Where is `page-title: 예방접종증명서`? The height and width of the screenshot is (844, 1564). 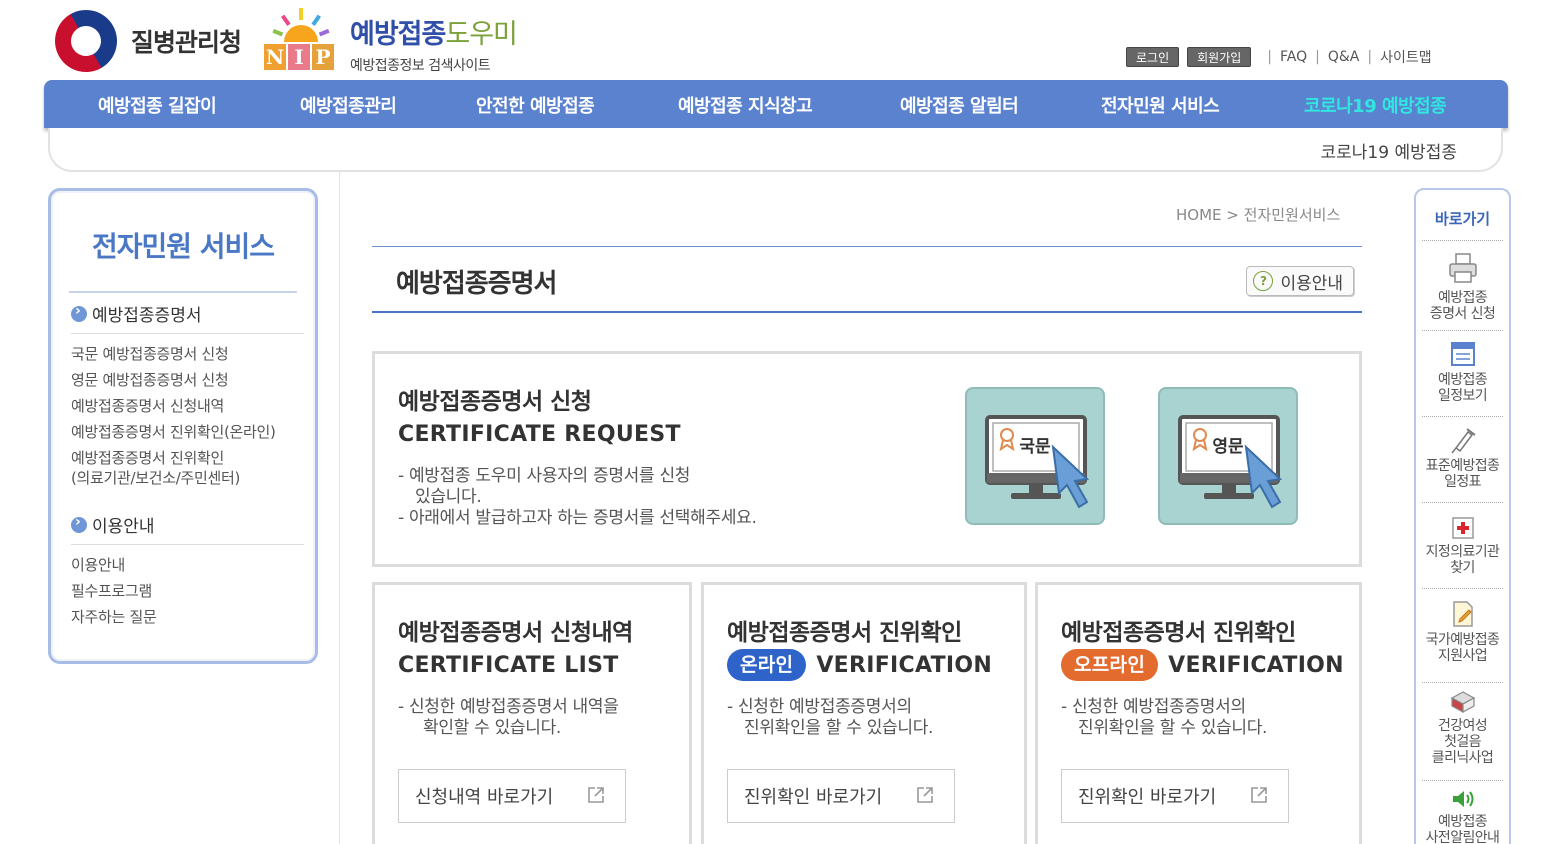 page-title: 예방접종증명서 is located at coordinates (476, 284).